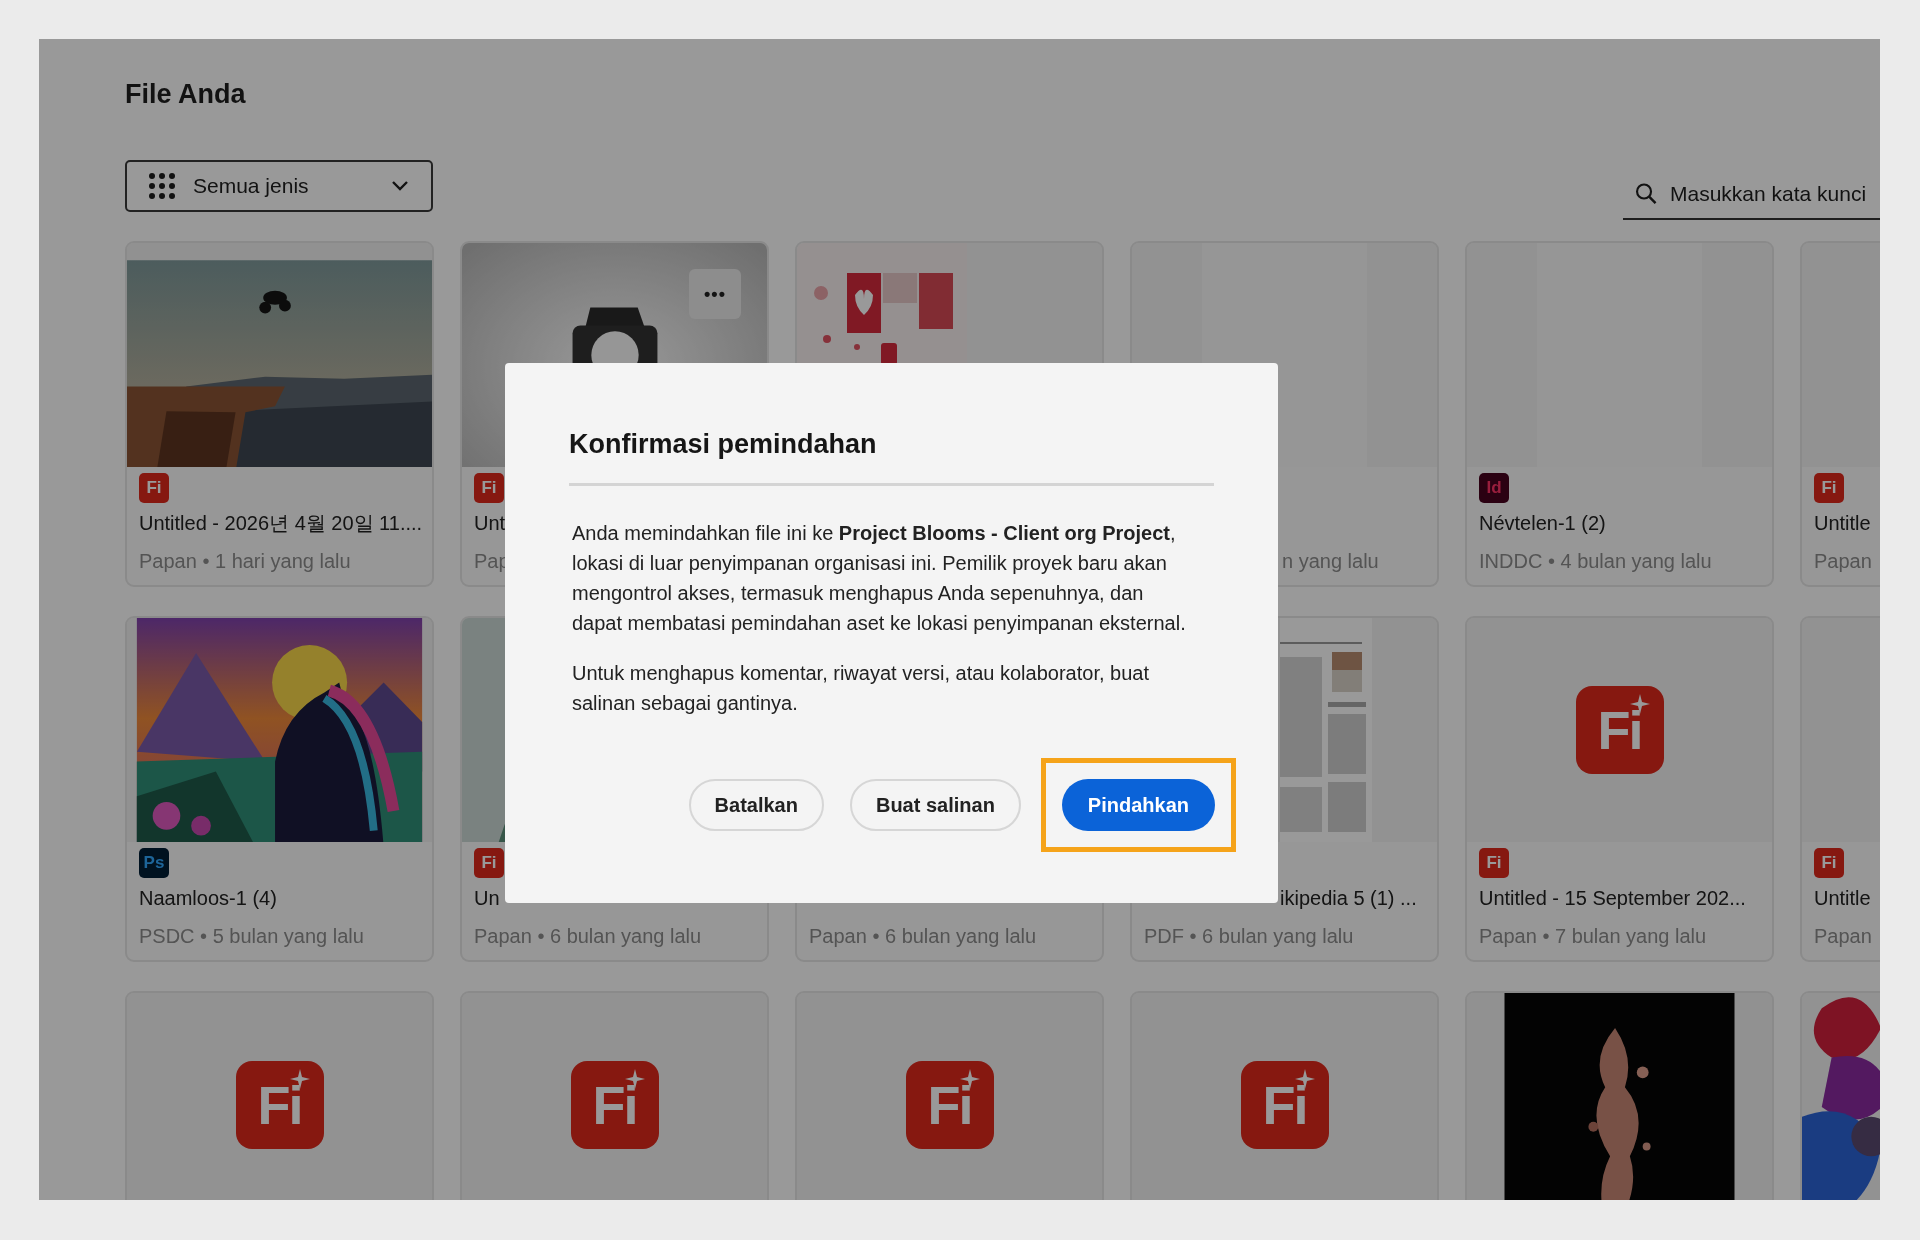 The width and height of the screenshot is (1920, 1240). Describe the element at coordinates (279, 186) in the screenshot. I see `type-filter-dropdown: Semua jenis` at that location.